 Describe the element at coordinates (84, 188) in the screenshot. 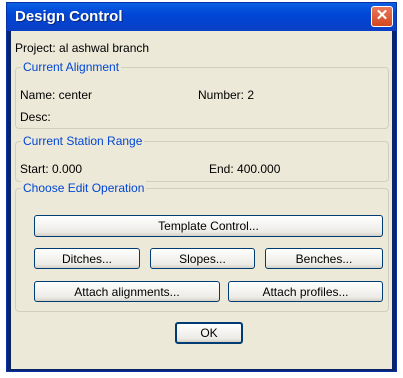

I see `edit-operation-legend: Choose Edit Operation` at that location.